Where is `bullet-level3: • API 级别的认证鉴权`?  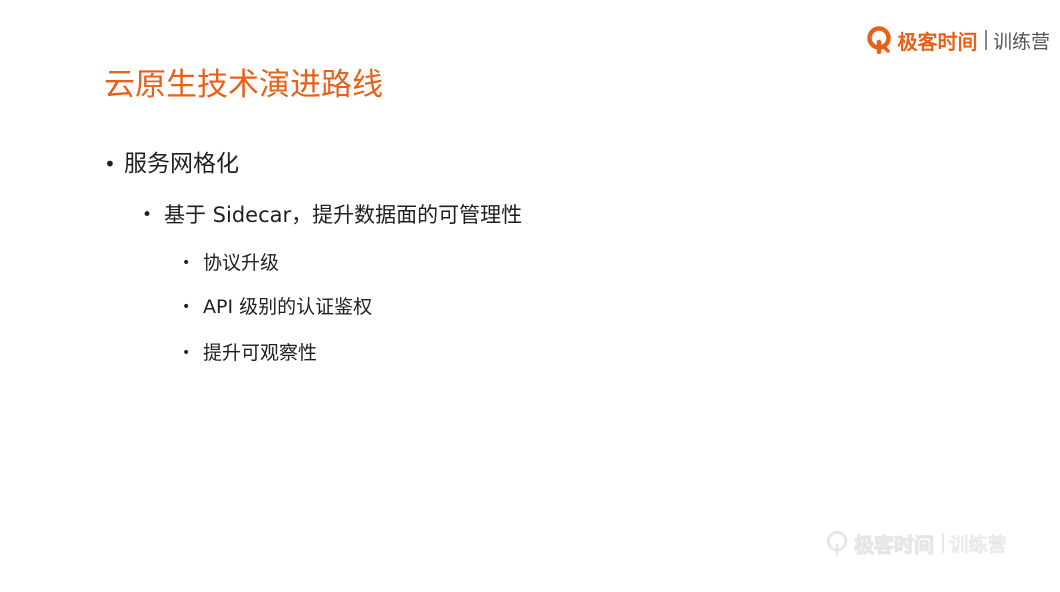 bullet-level3: • API 级别的认证鉴权 is located at coordinates (277, 307).